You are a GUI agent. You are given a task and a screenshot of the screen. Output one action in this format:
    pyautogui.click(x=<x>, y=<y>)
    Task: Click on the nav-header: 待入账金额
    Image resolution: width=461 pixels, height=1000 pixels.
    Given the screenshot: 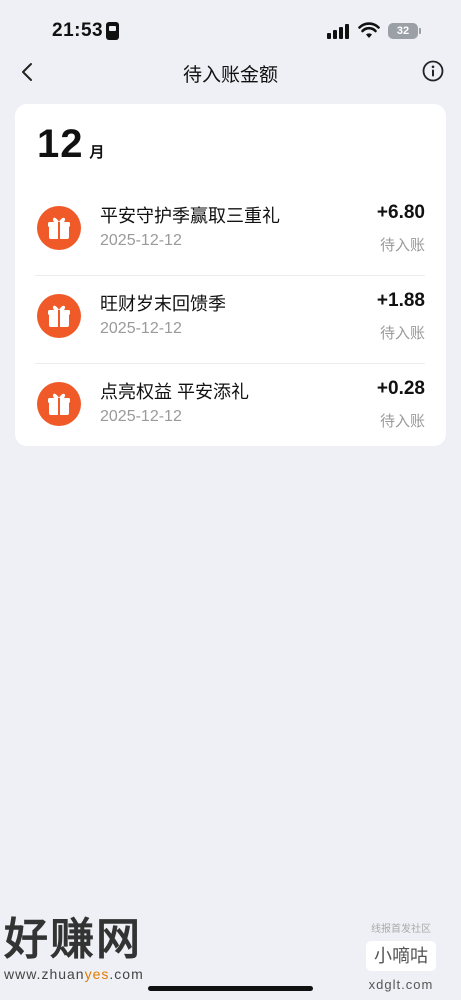 What is the action you would take?
    pyautogui.click(x=230, y=72)
    